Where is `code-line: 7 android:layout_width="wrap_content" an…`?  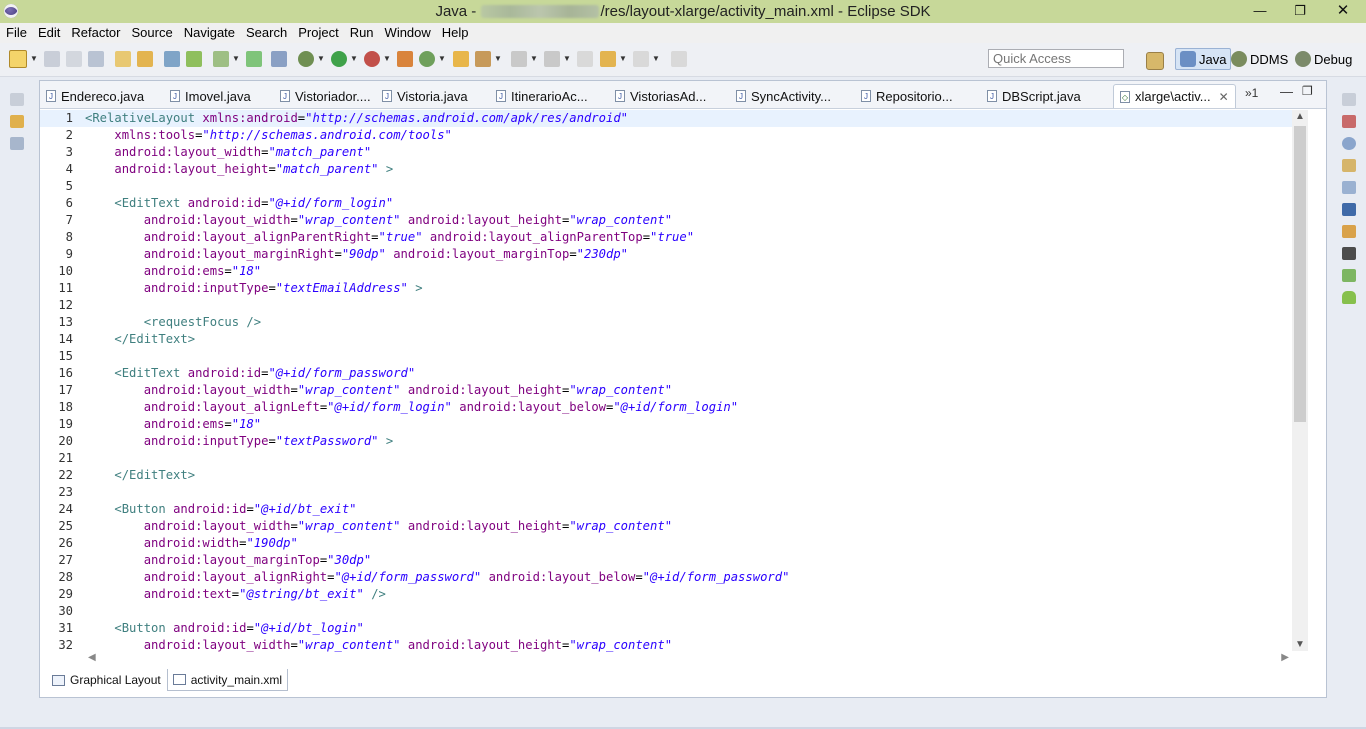
code-line: 7 android:layout_width="wrap_content" an… is located at coordinates (356, 220).